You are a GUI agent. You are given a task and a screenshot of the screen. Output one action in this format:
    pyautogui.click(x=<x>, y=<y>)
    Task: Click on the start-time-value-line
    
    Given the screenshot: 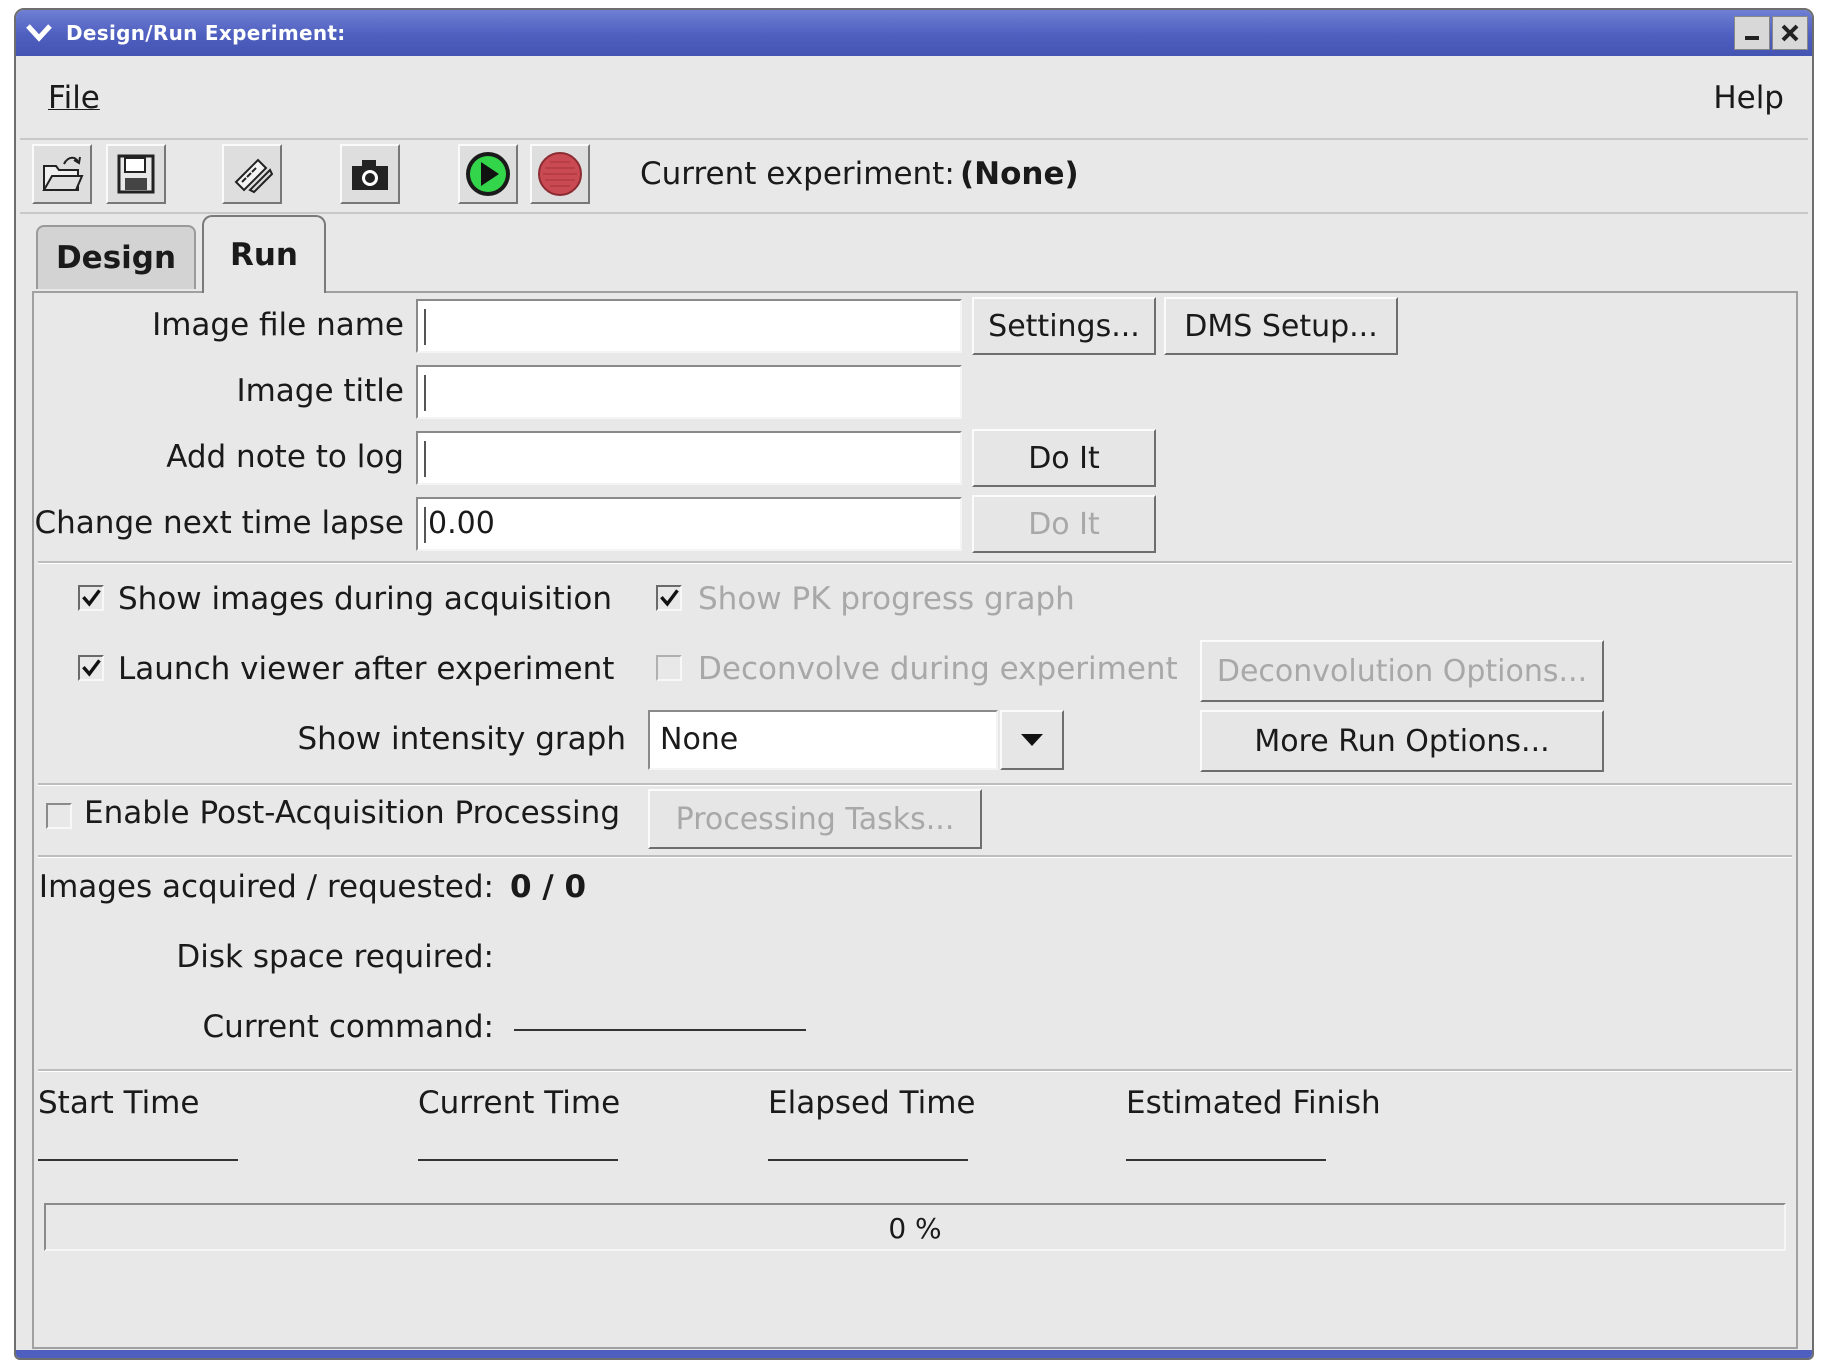 What is the action you would take?
    pyautogui.click(x=138, y=1160)
    